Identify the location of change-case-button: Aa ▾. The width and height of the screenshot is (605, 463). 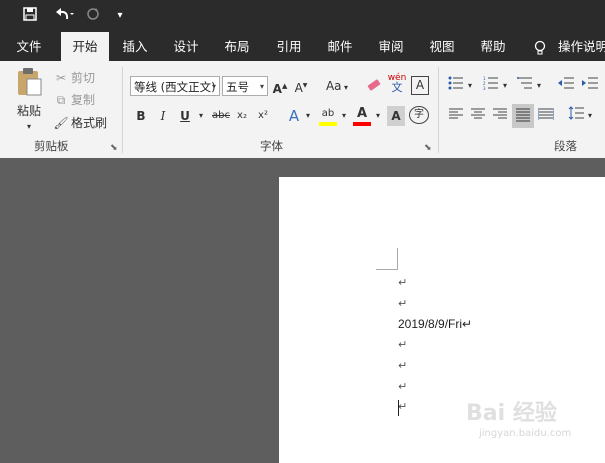
(337, 86).